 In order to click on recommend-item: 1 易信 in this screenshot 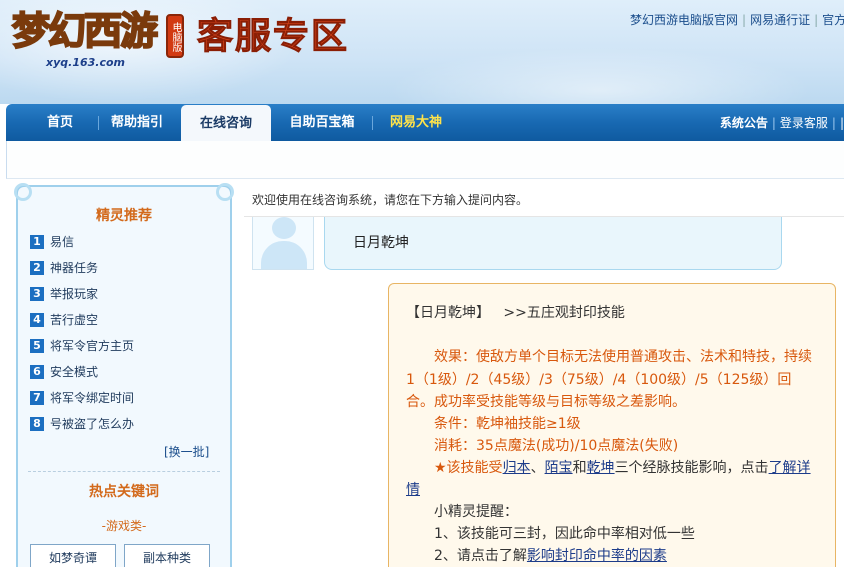, I will do `click(52, 242)`.